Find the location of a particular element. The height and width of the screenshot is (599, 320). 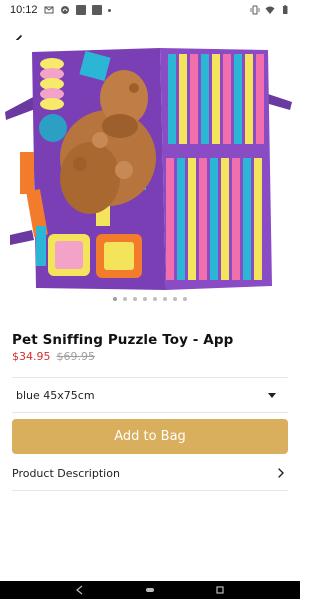

fringe-bottom-right is located at coordinates (214, 219).